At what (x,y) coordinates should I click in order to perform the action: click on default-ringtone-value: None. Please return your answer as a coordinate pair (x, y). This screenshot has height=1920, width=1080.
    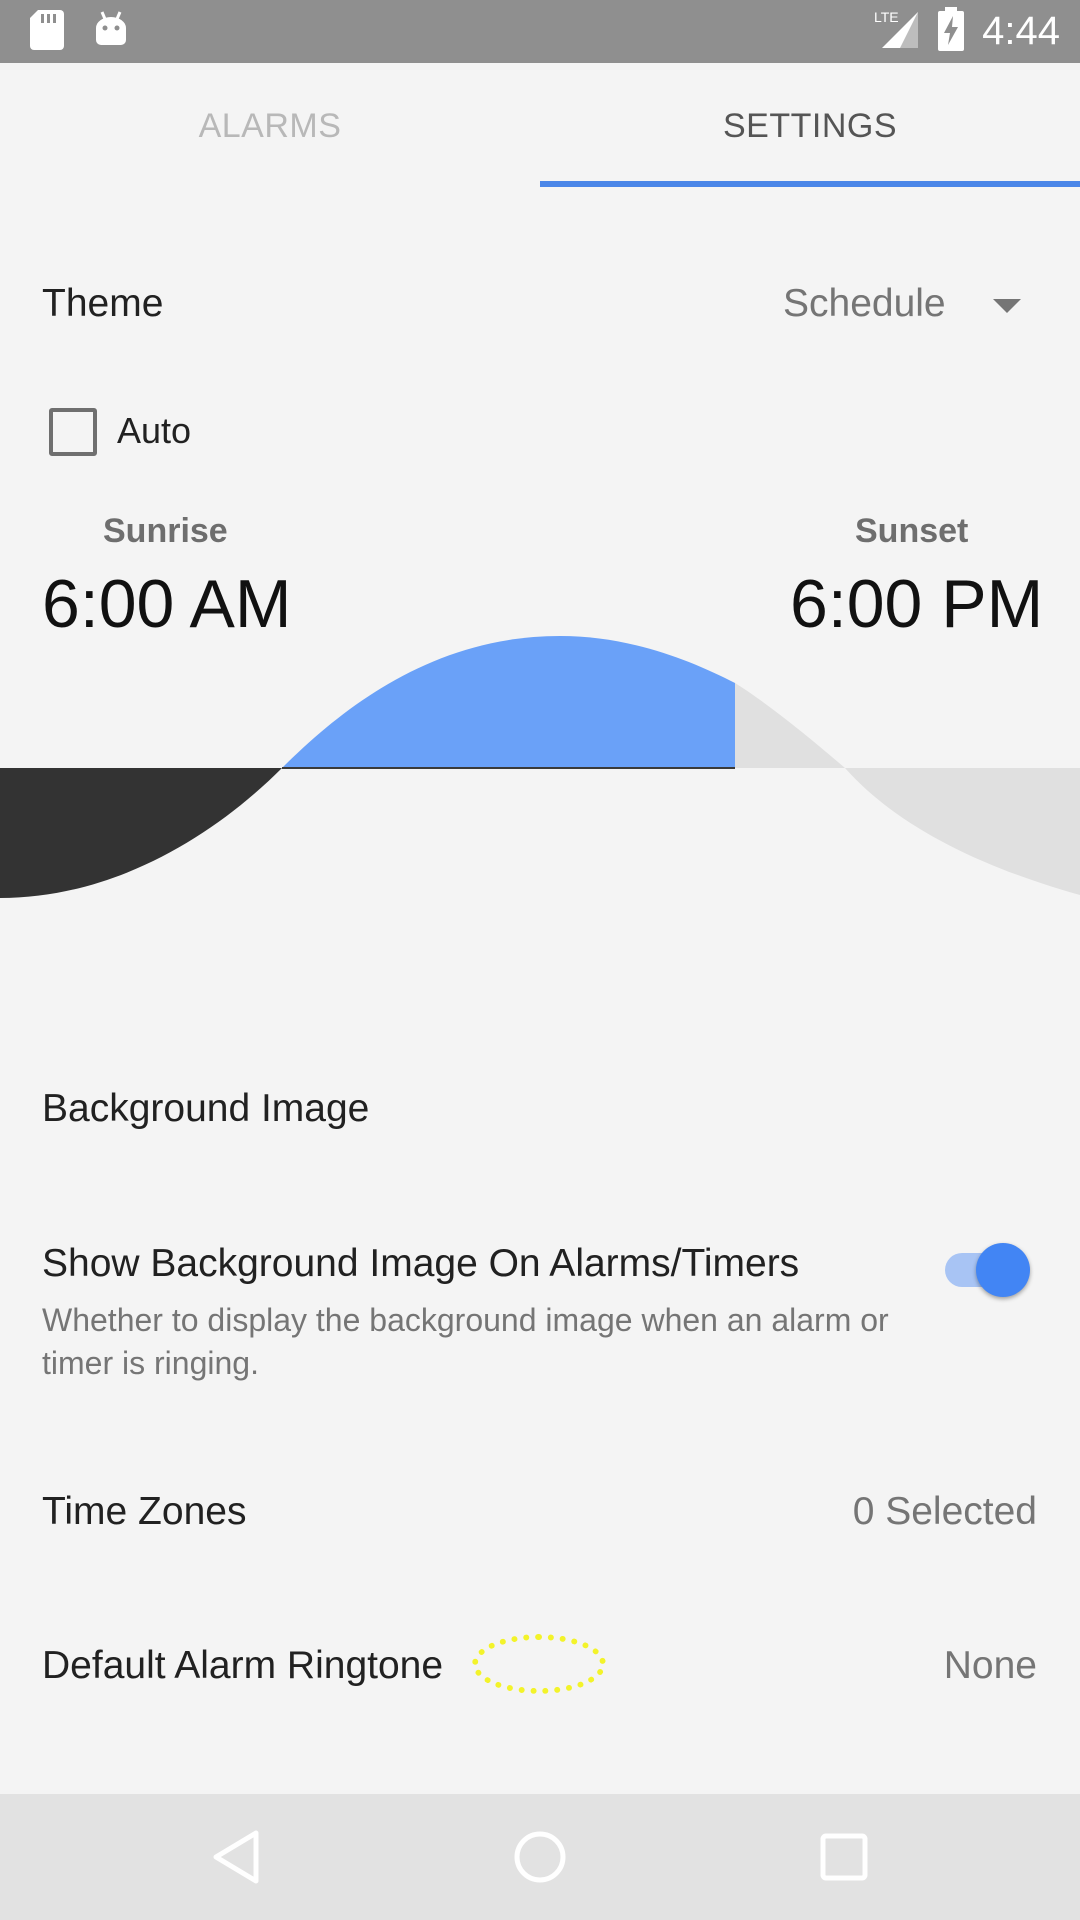
    Looking at the image, I should click on (990, 1666).